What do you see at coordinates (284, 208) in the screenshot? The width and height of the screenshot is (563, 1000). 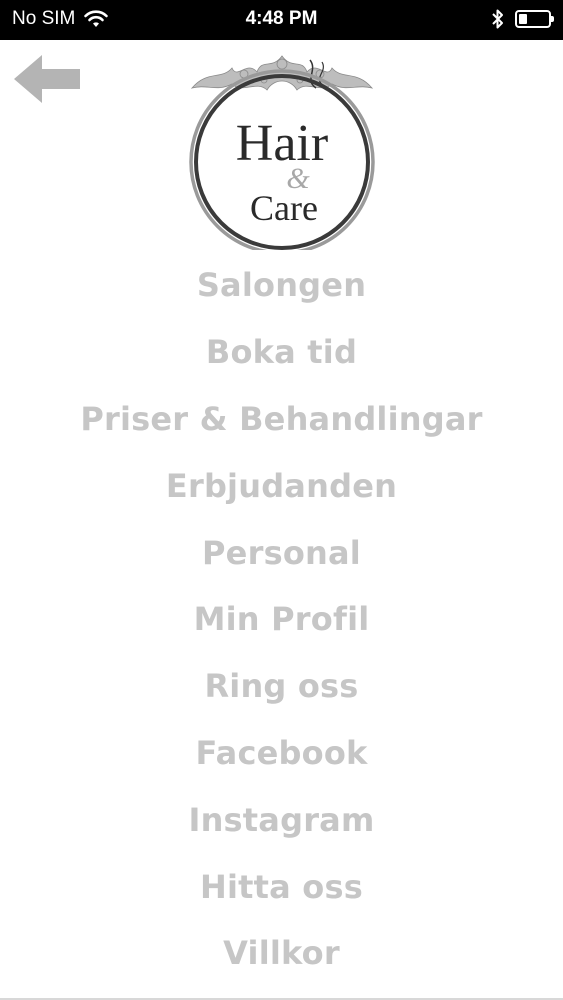 I see `logo-text-care: Care` at bounding box center [284, 208].